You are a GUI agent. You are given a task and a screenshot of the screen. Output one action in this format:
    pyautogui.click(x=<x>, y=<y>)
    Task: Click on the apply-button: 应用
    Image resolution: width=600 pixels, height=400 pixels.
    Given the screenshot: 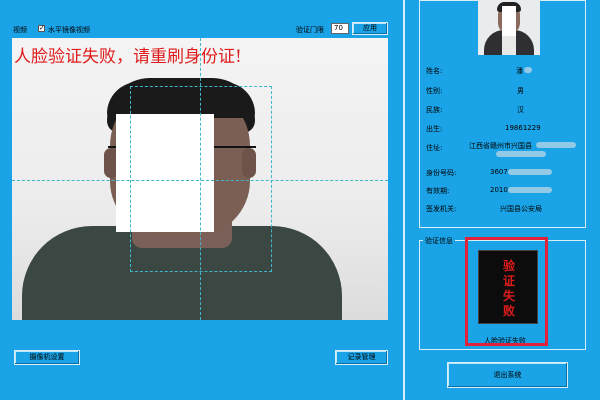 What is the action you would take?
    pyautogui.click(x=370, y=28)
    